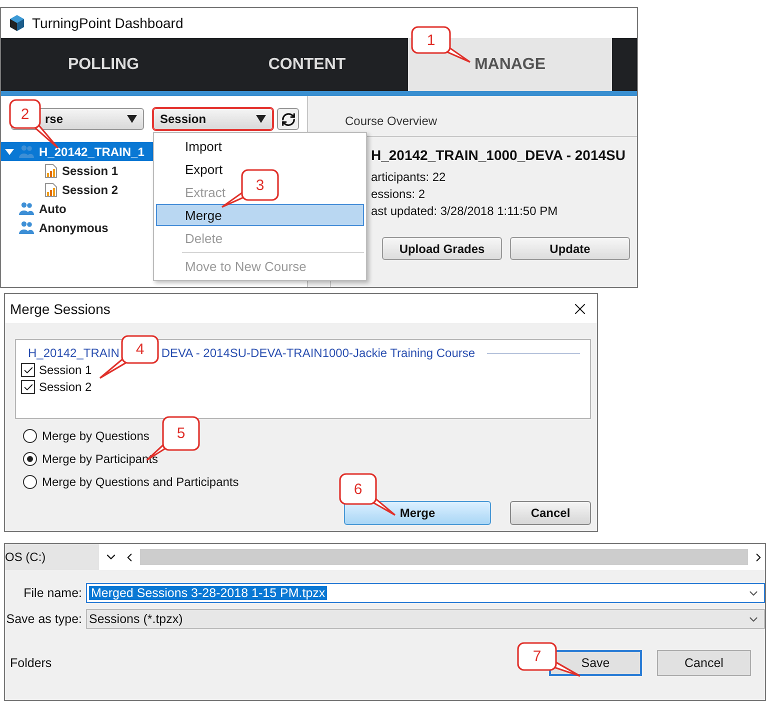  Describe the element at coordinates (60, 308) in the screenshot. I see `dialog-title: Merge Sessions` at that location.